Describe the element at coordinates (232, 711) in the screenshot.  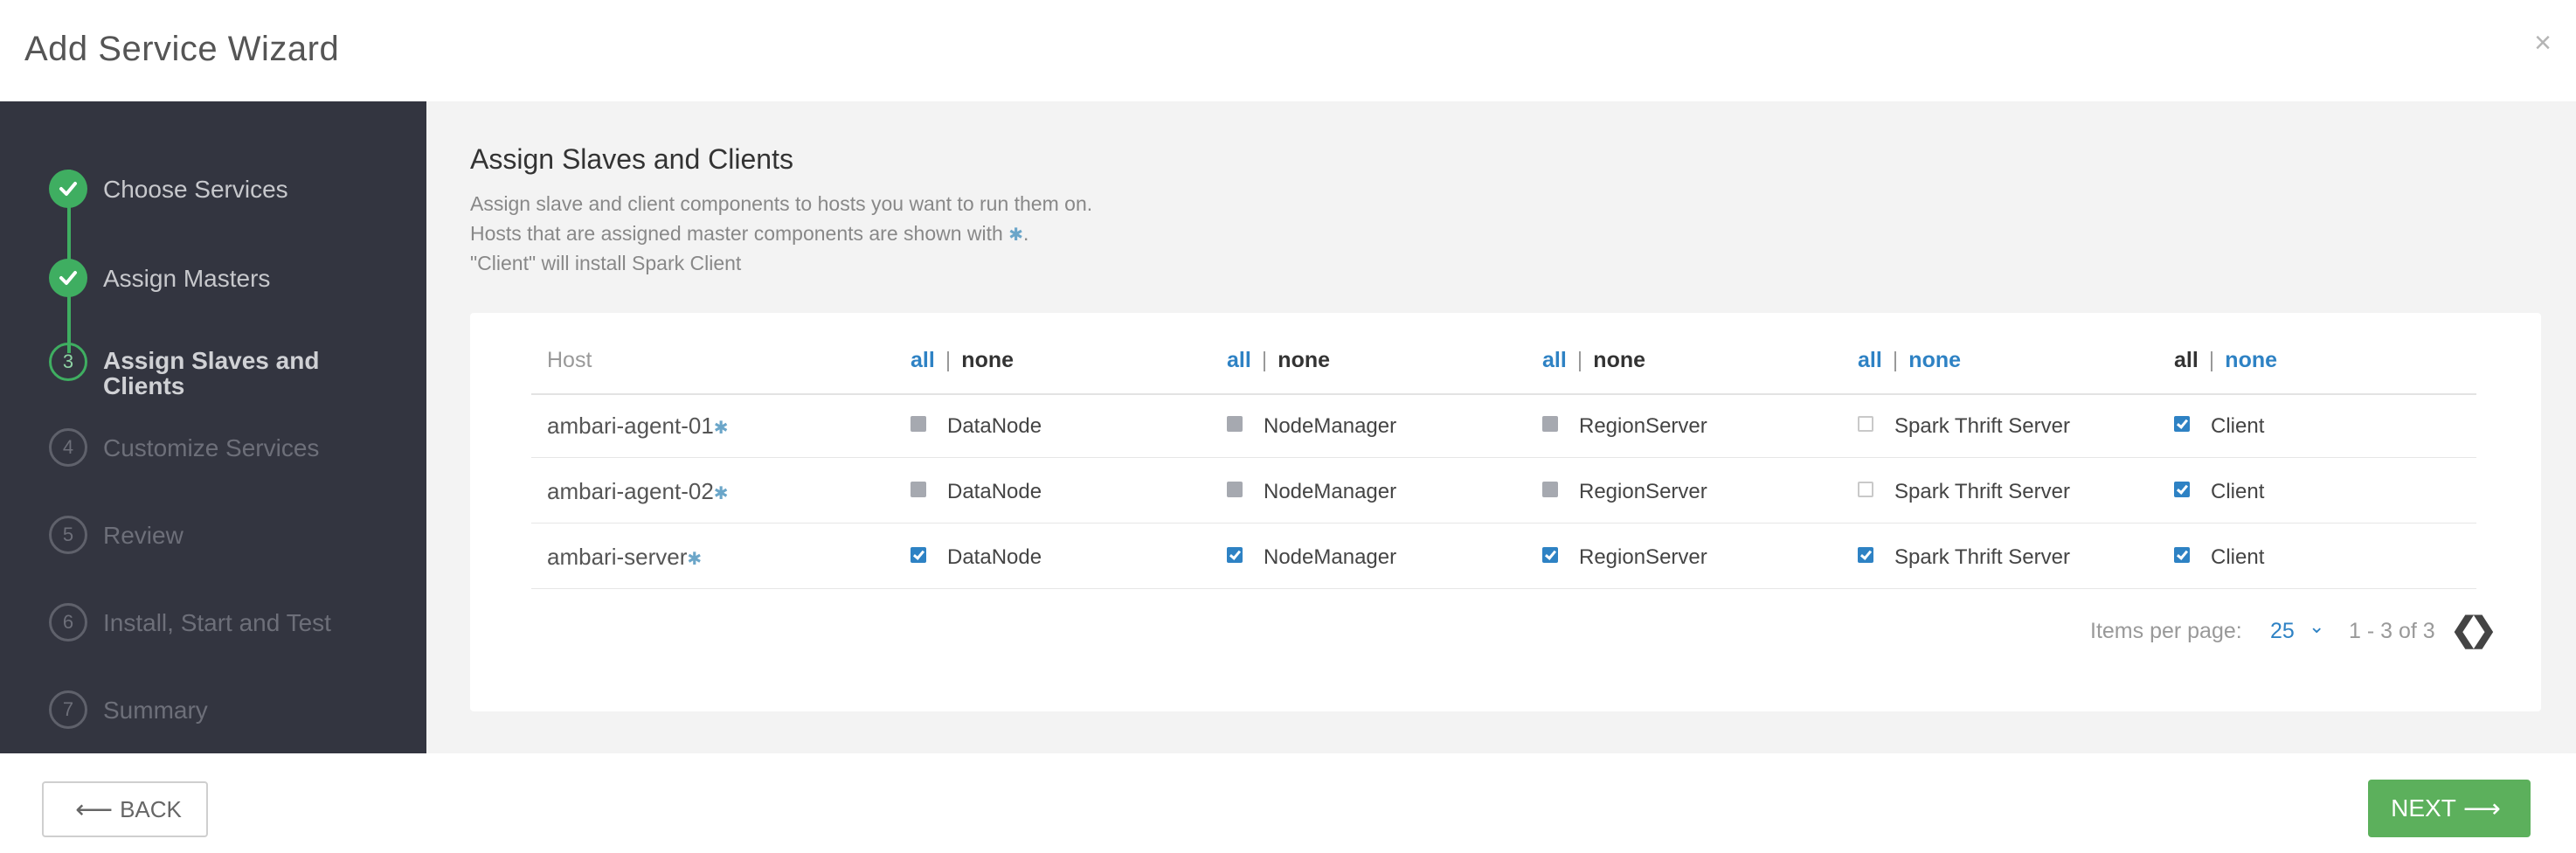
I see `step-summary: 7 Summary` at that location.